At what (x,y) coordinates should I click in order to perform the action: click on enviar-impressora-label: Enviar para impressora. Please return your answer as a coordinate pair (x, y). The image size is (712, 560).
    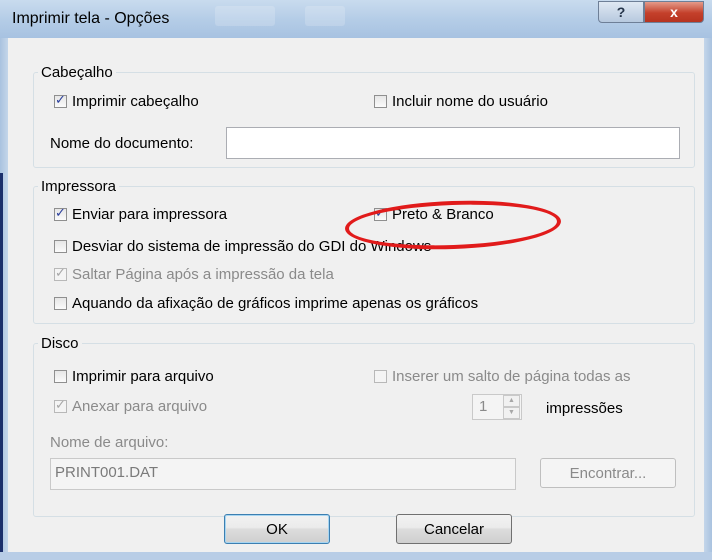
    Looking at the image, I should click on (150, 214).